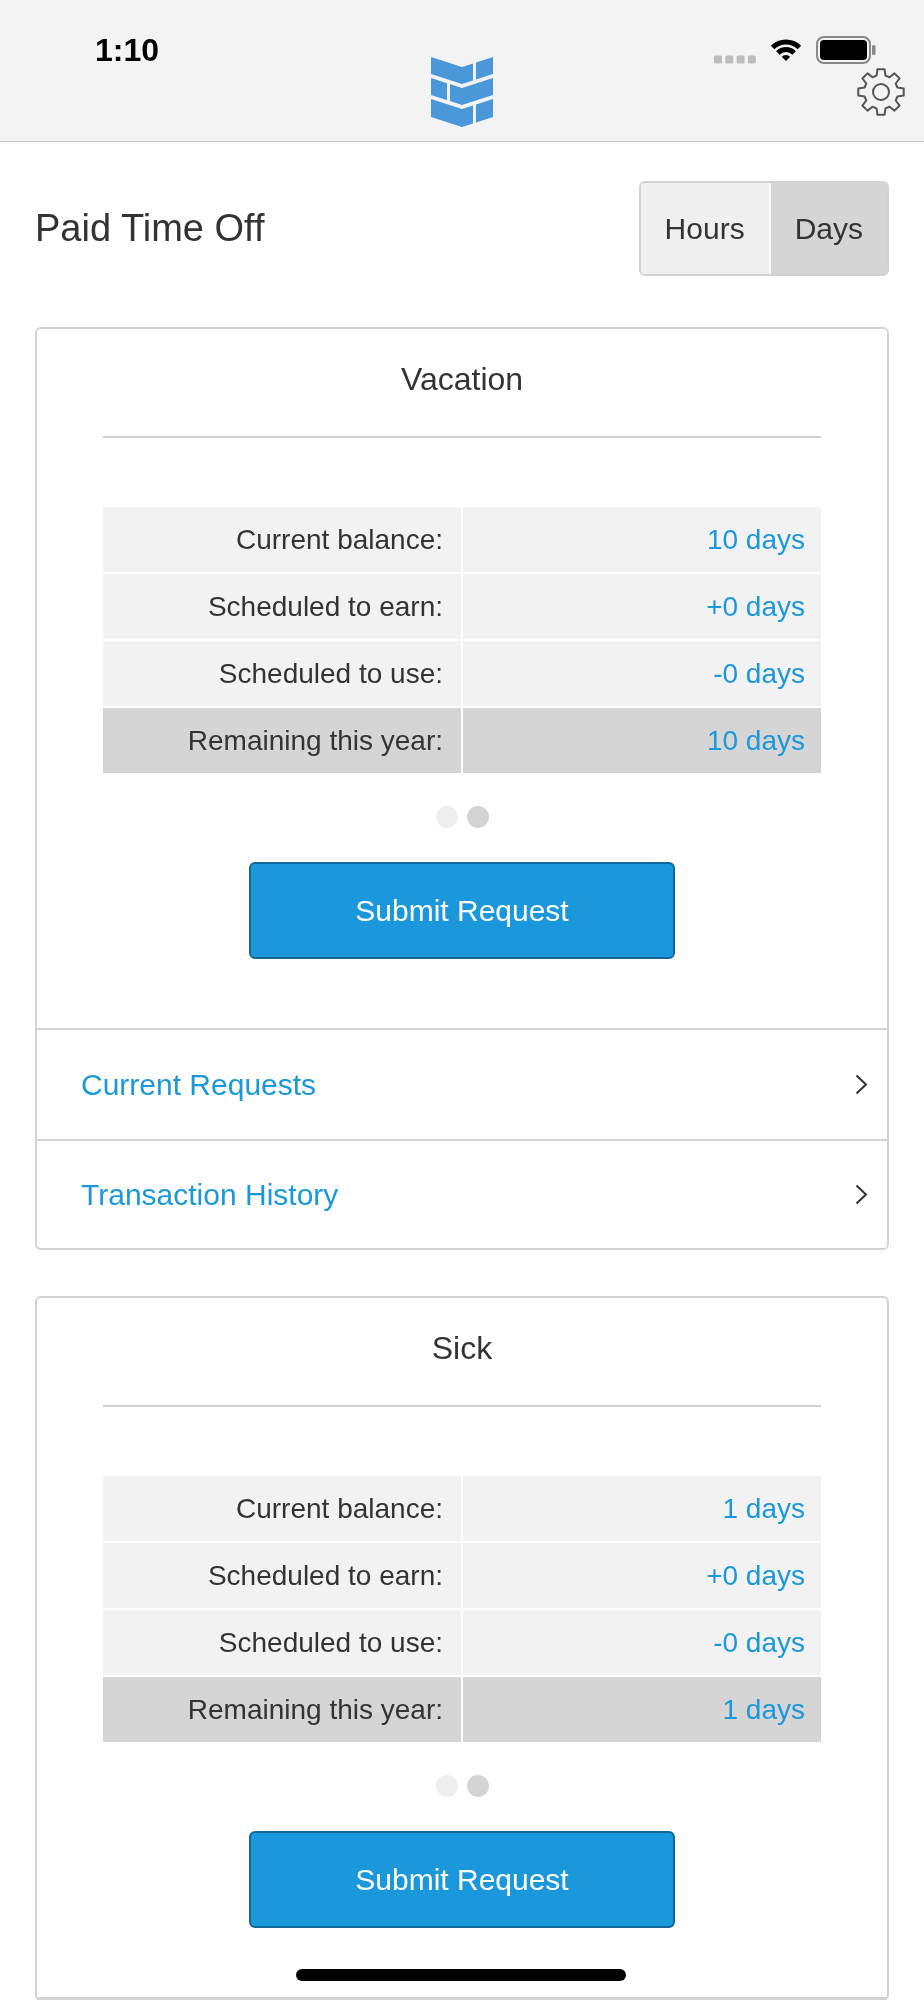 The width and height of the screenshot is (924, 2000). What do you see at coordinates (827, 228) in the screenshot?
I see `unit-toggle-option: Days` at bounding box center [827, 228].